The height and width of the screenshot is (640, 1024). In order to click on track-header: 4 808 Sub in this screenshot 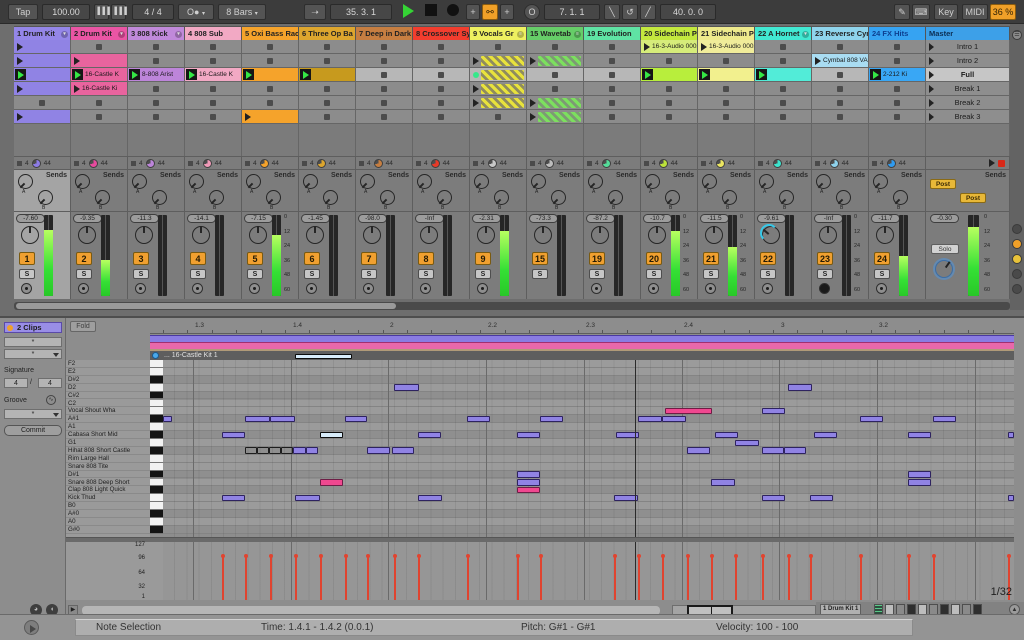, I will do `click(213, 33)`.